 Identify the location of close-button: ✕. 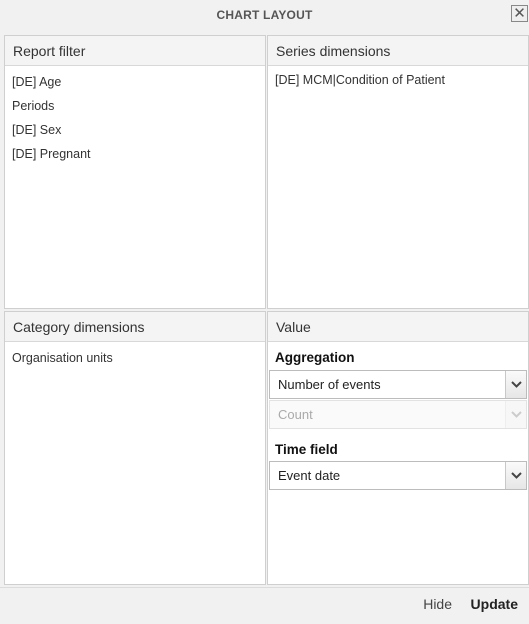
(519, 13).